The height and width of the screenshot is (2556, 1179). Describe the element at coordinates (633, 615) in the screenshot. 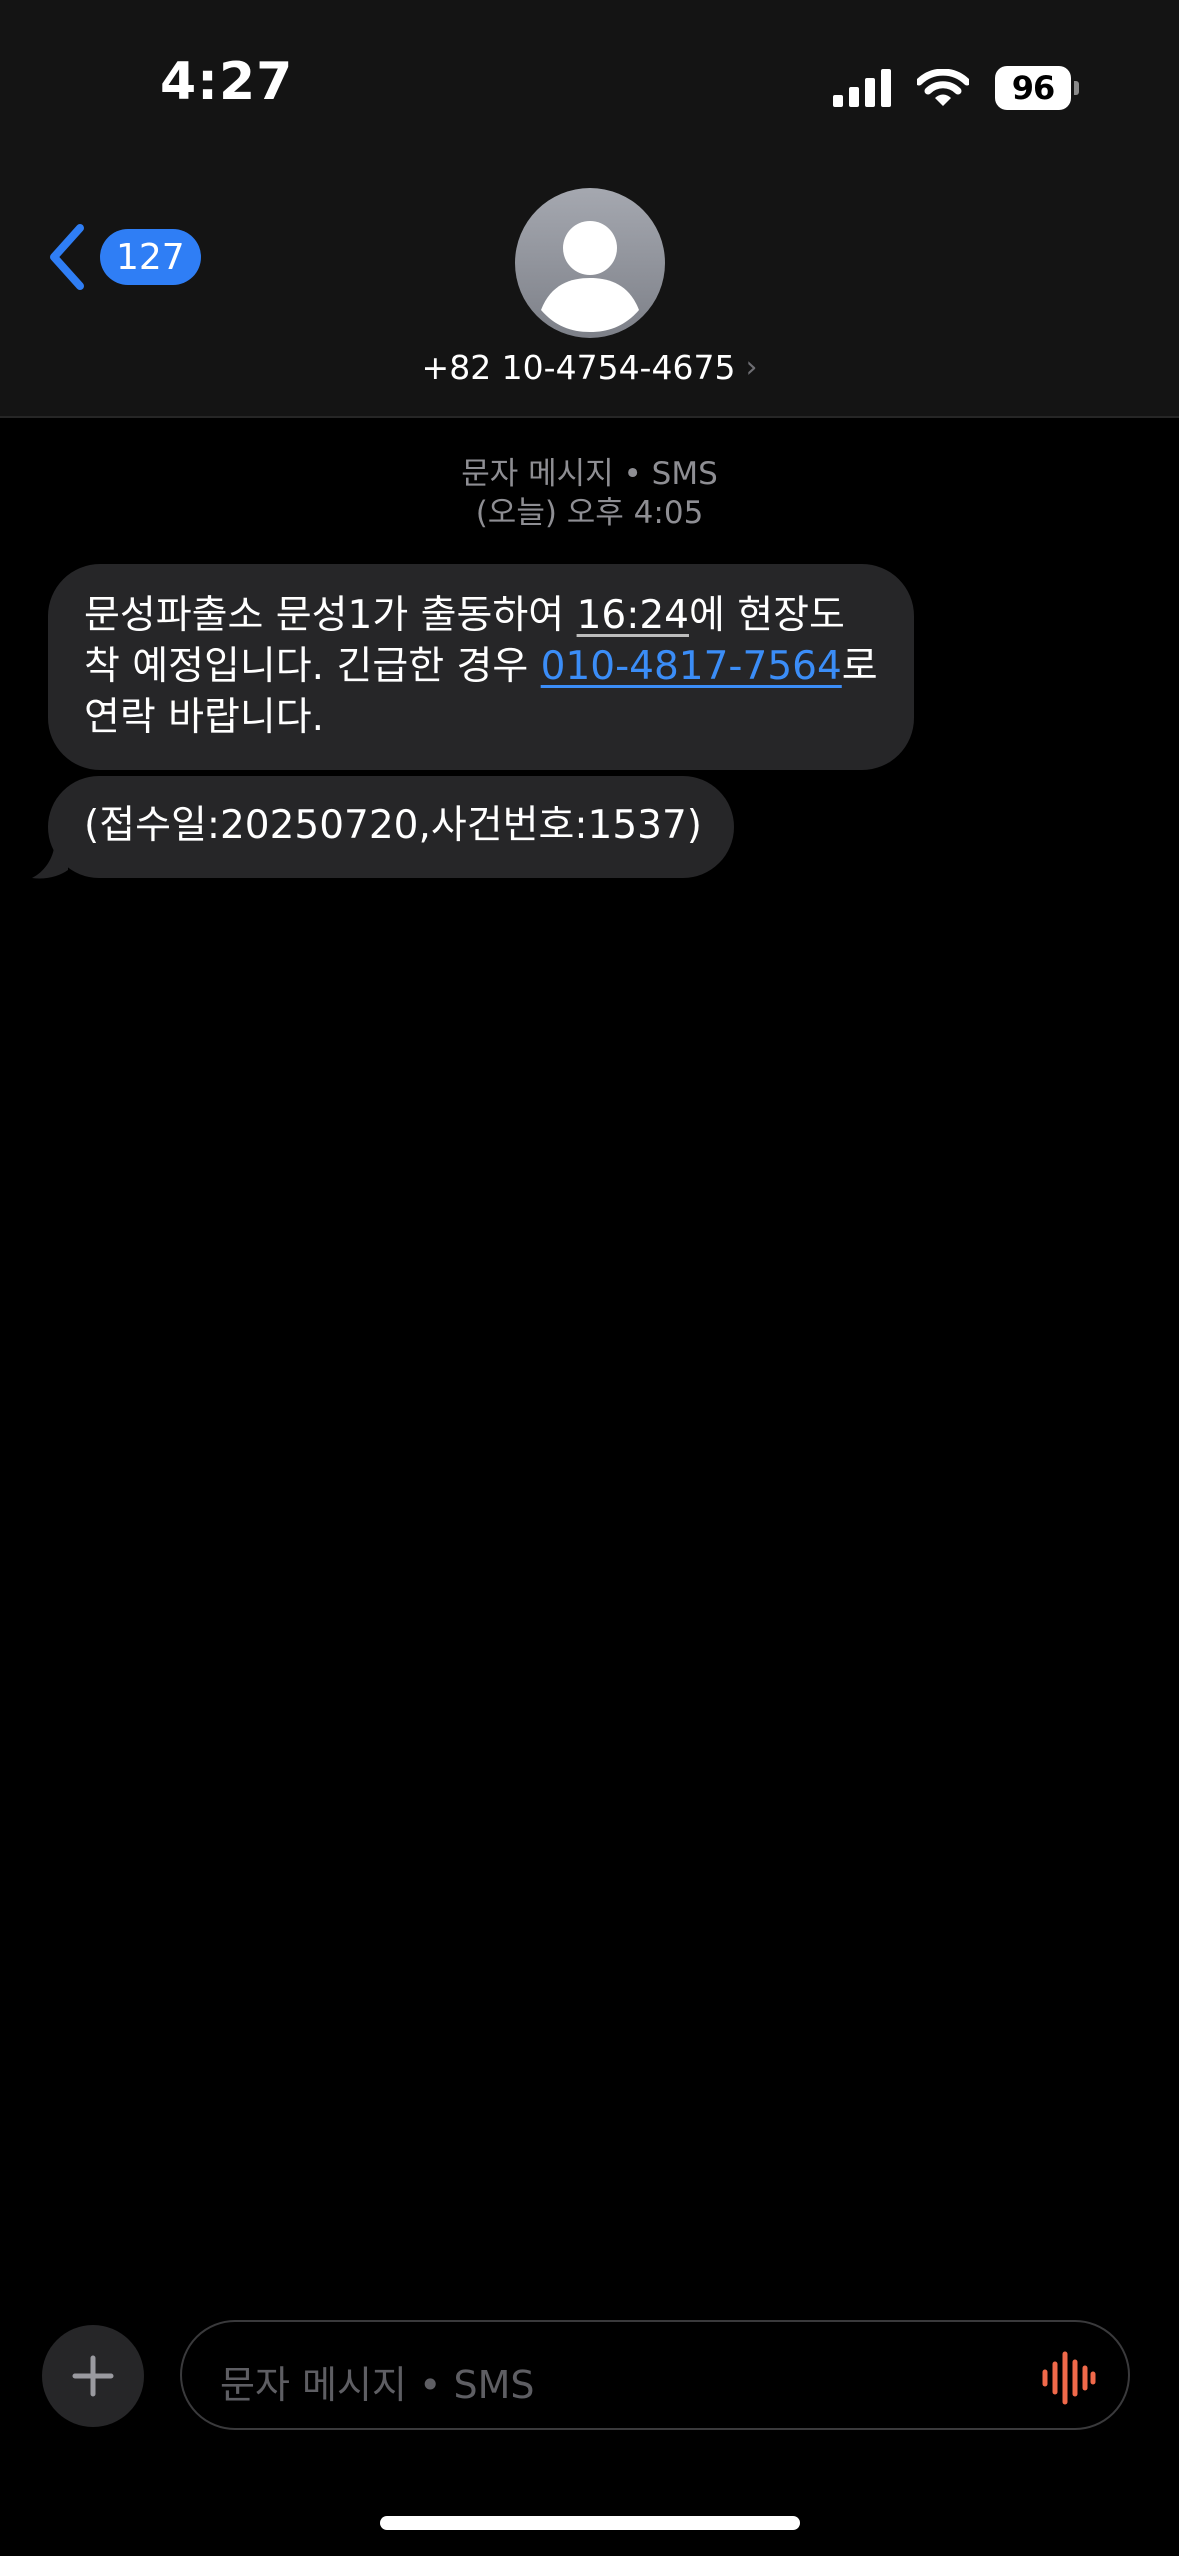

I see `time-link: 16:24` at that location.